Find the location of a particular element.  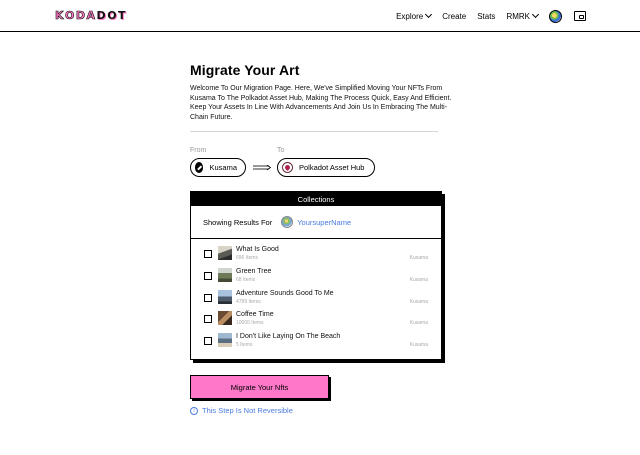

chain-selector-label: RMRK is located at coordinates (518, 16).